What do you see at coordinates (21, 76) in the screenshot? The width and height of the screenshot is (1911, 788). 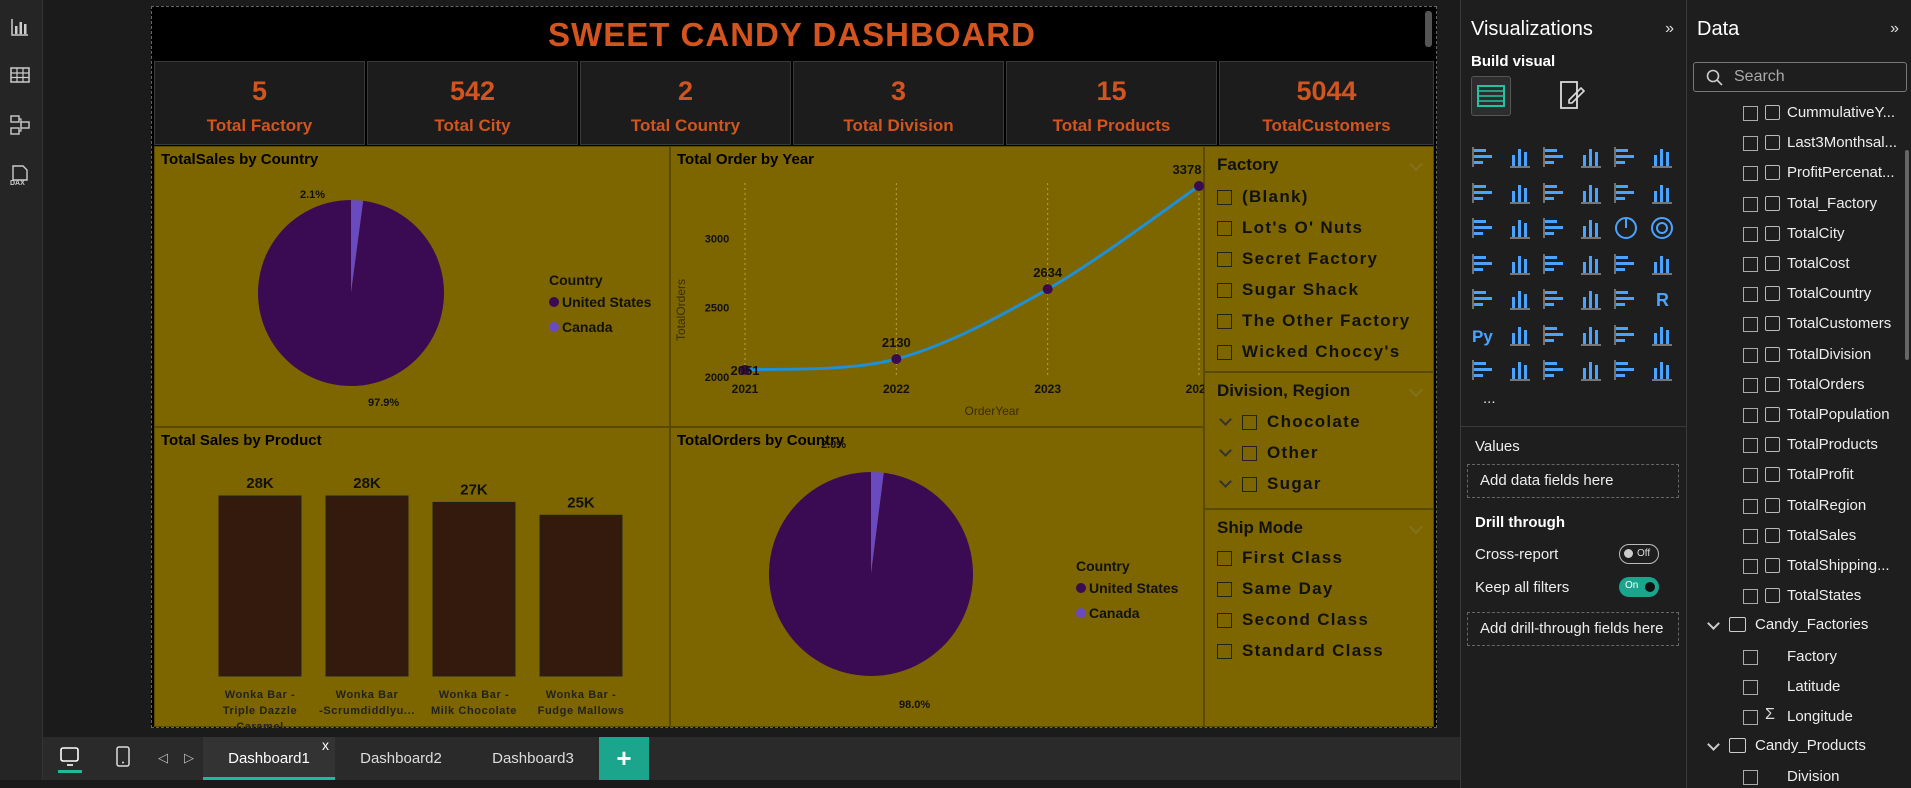 I see `table-view-icon` at bounding box center [21, 76].